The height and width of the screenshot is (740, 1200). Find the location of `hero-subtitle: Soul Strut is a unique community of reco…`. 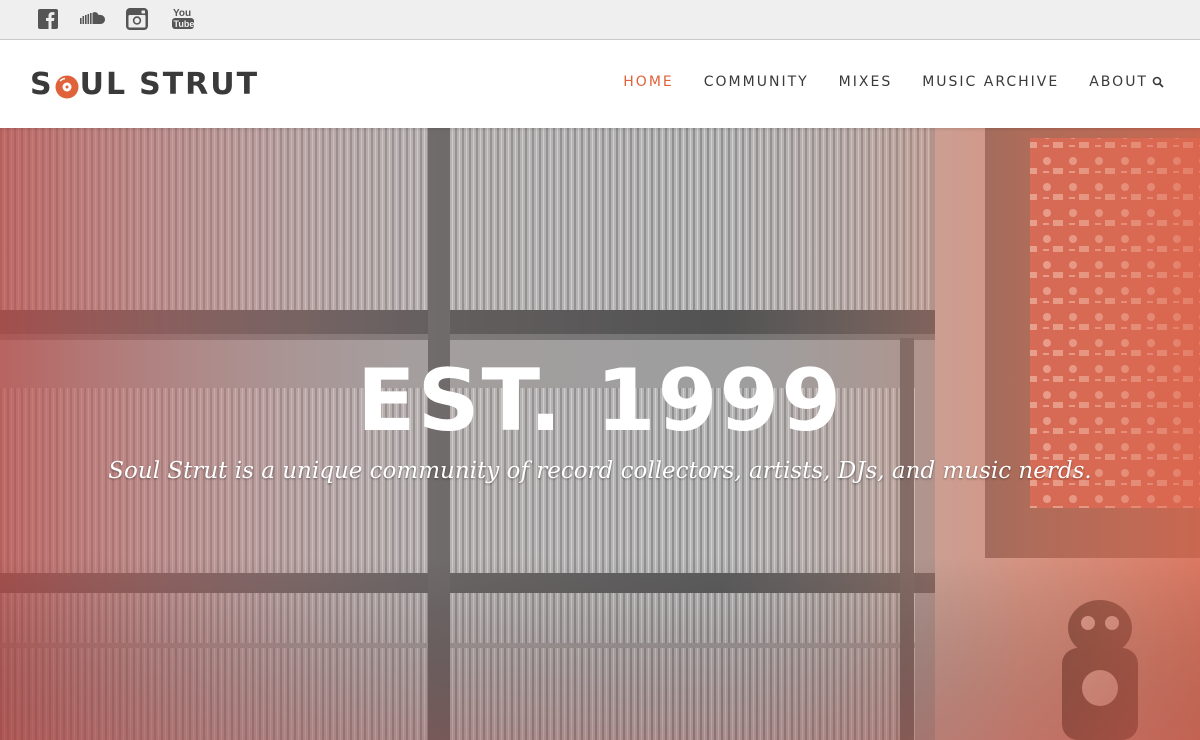

hero-subtitle: Soul Strut is a unique community of reco… is located at coordinates (600, 471).